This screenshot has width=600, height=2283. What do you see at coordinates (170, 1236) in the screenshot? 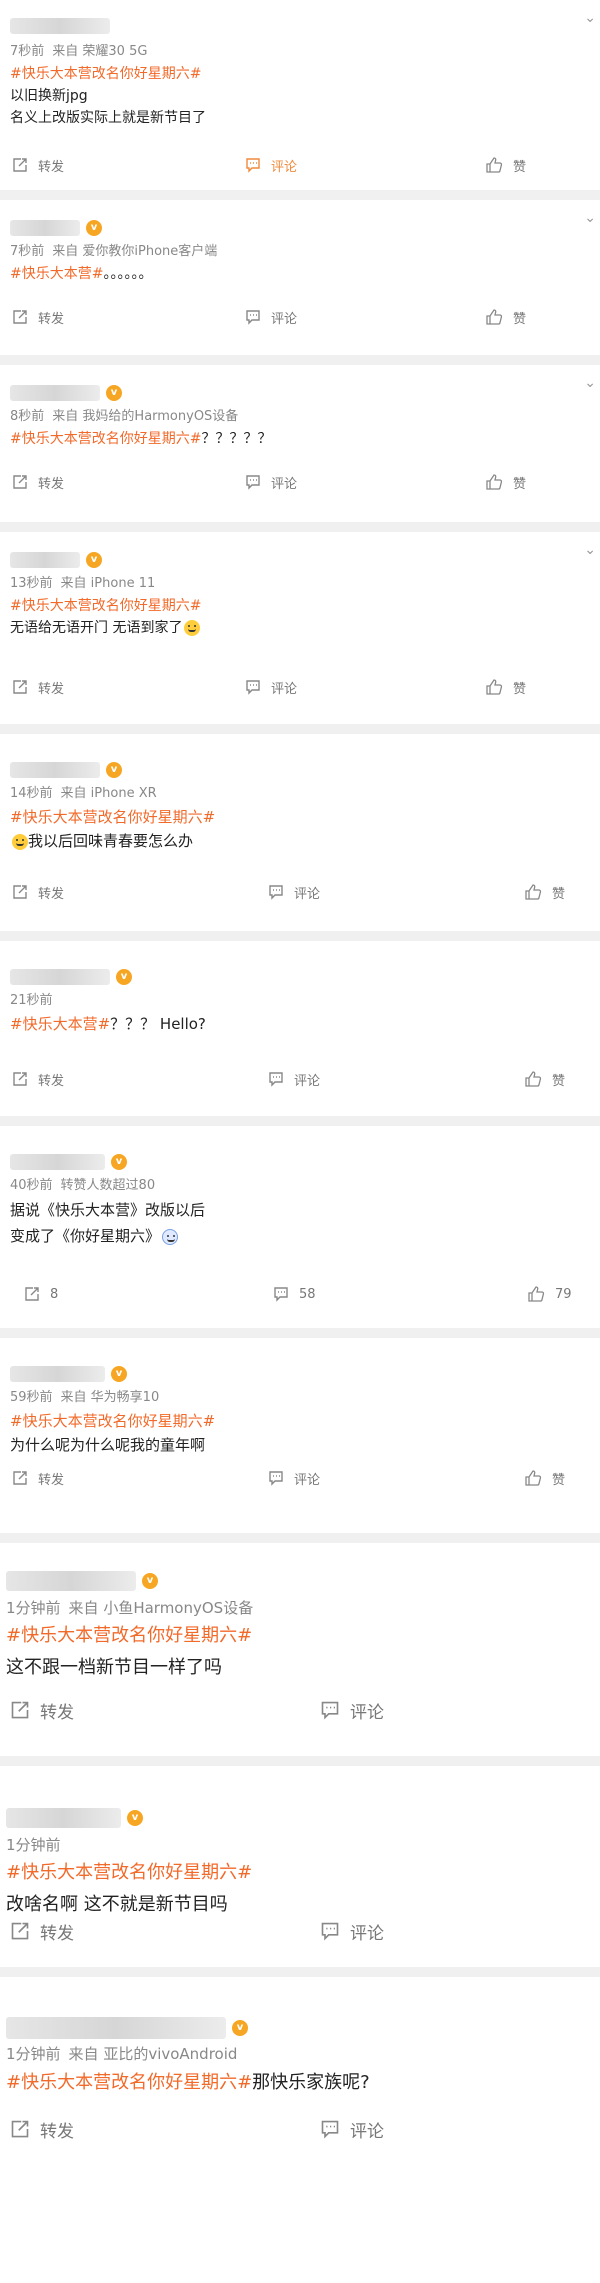
I see `surprised-emoji-icon` at bounding box center [170, 1236].